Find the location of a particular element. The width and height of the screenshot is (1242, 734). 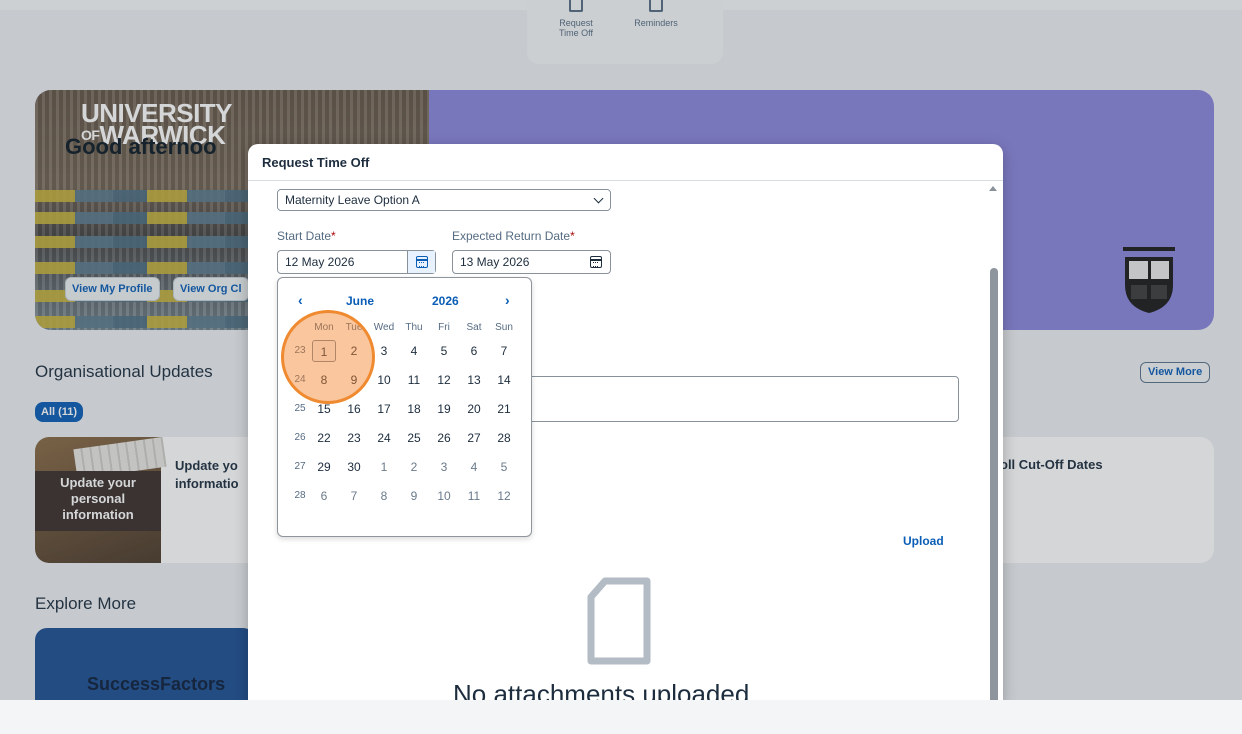

prev-month-button: ‹ is located at coordinates (300, 300).